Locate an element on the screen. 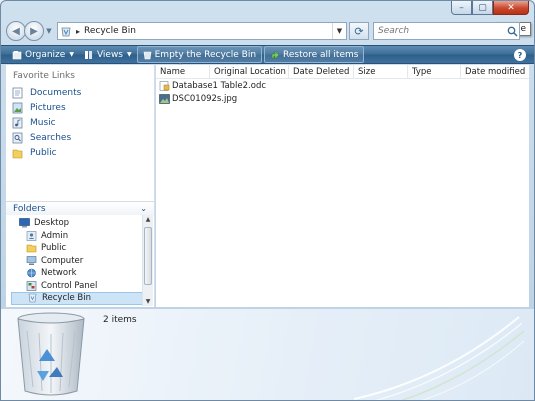  restore-all-items-button: Restore all items is located at coordinates (314, 54).